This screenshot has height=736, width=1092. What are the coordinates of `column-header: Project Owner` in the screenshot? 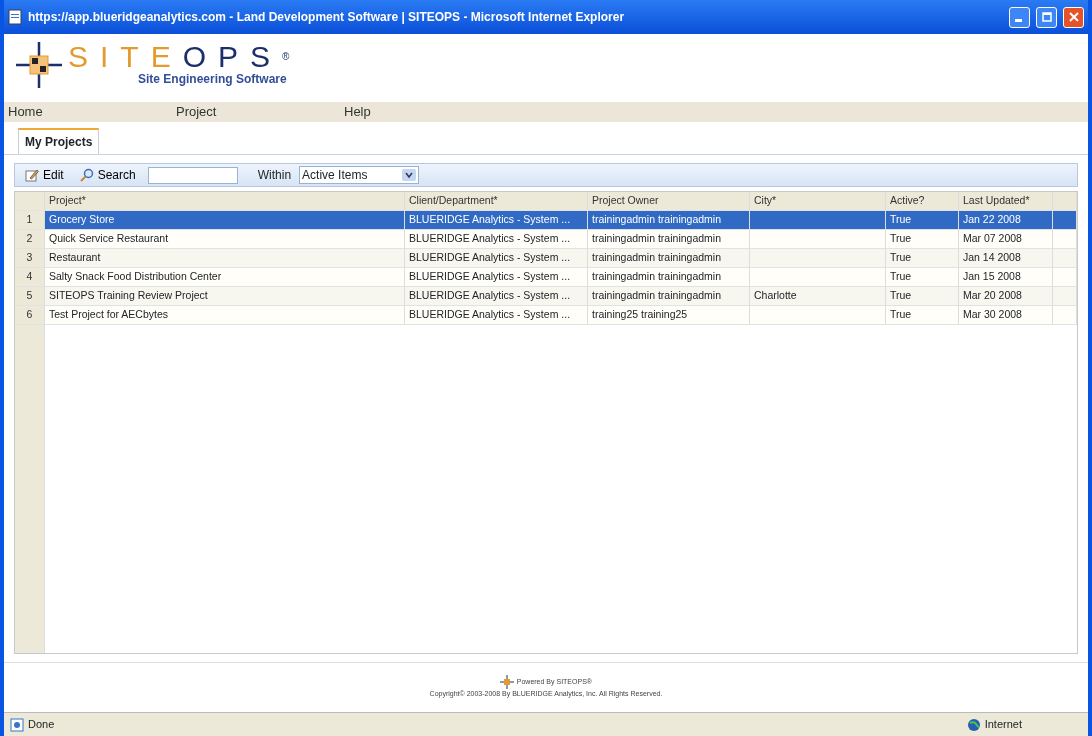 It's located at (669, 201).